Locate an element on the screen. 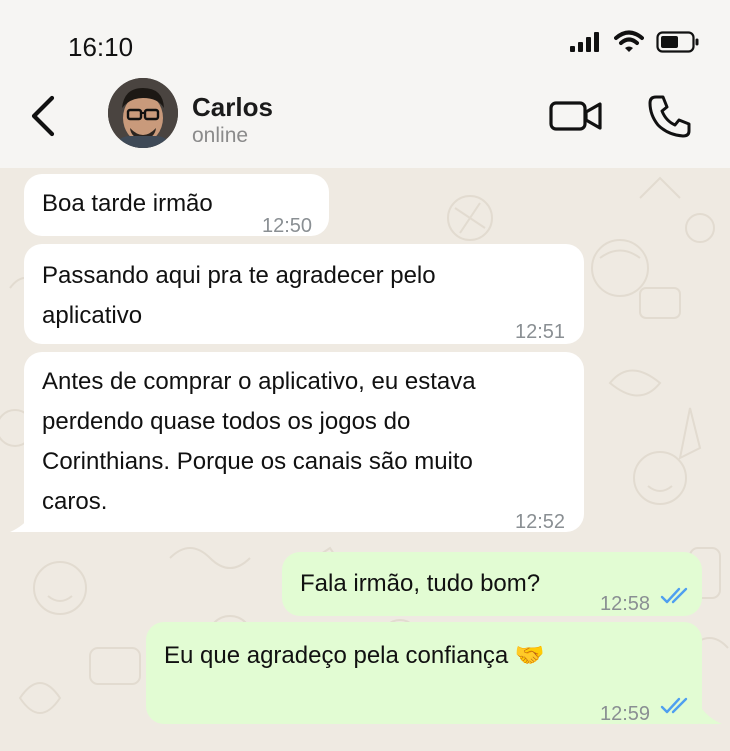  signal-icon is located at coordinates (584, 42).